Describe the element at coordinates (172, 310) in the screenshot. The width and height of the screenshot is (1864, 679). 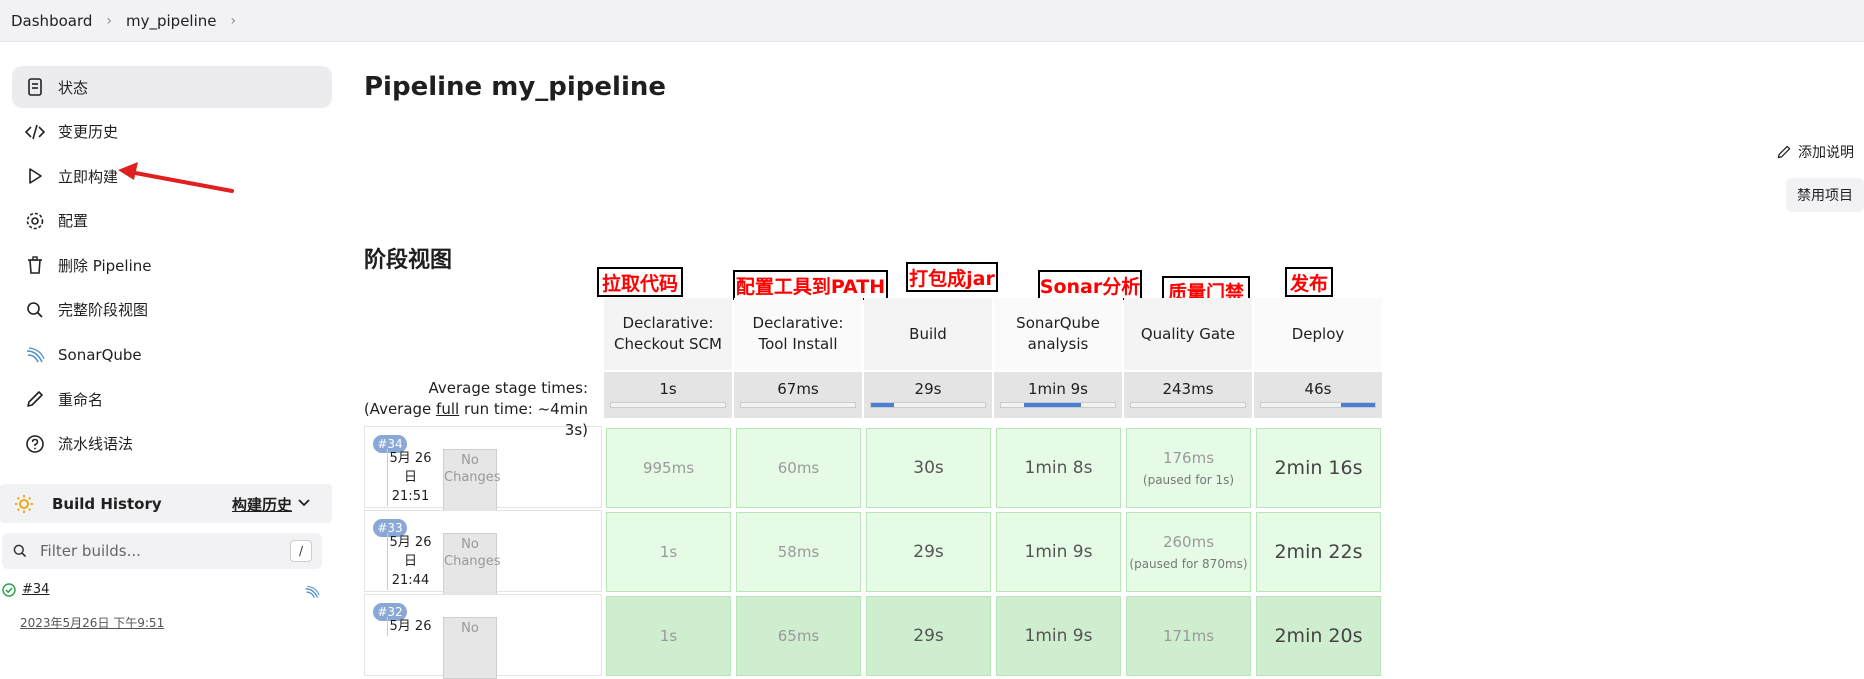
I see `sidebar-item-full-stage-view: 完整阶段视图` at that location.